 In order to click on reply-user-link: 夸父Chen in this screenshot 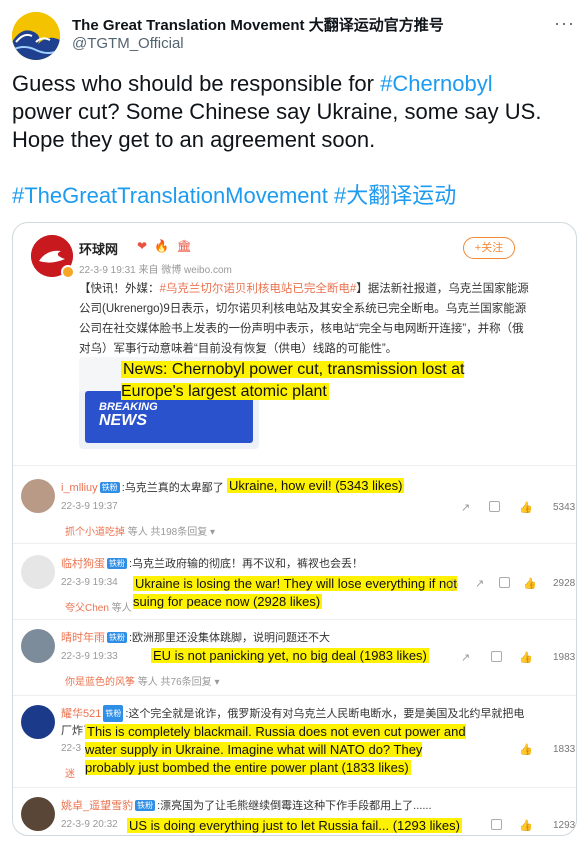, I will do `click(87, 608)`.